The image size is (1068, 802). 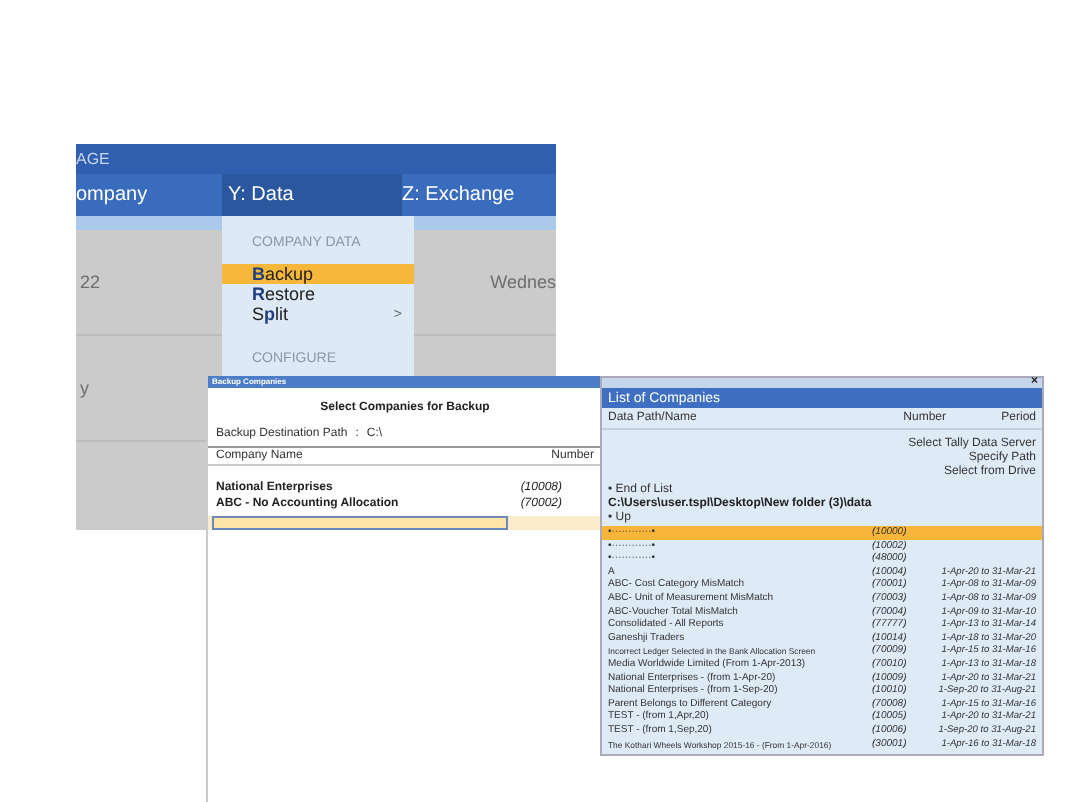 What do you see at coordinates (149, 195) in the screenshot?
I see `menu-item: ompany` at bounding box center [149, 195].